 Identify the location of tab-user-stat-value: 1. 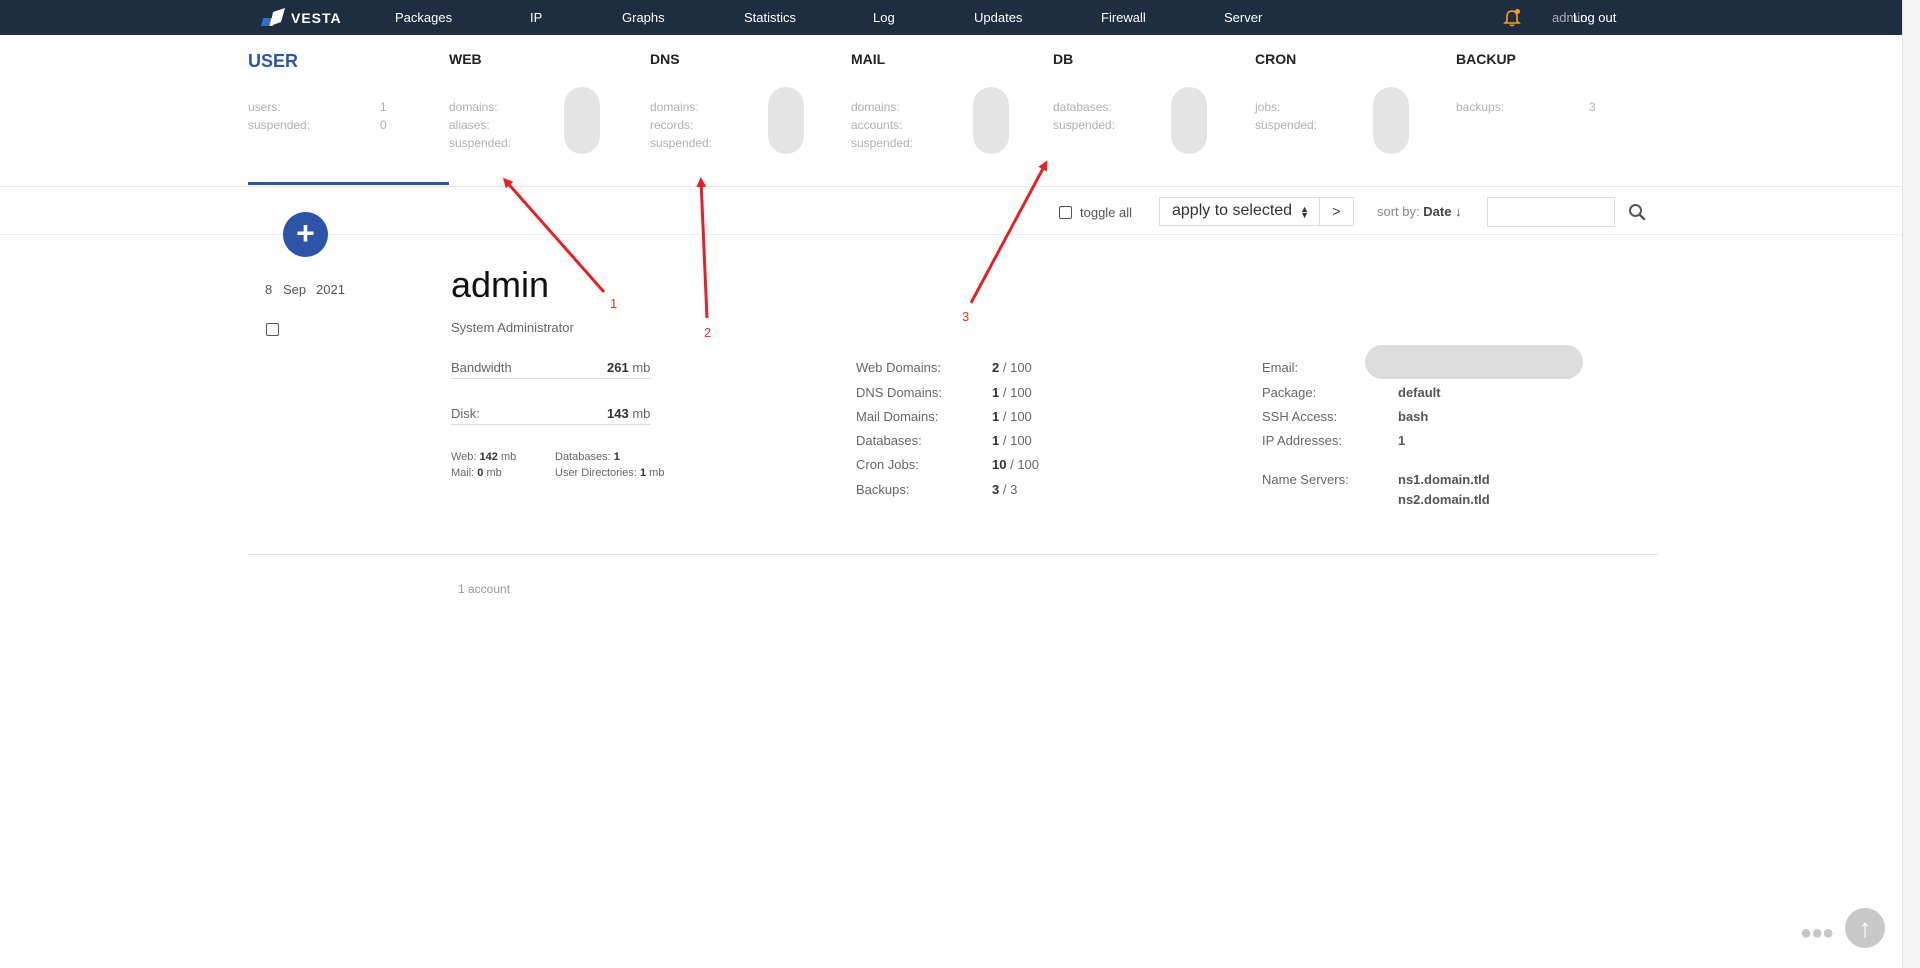
(383, 107).